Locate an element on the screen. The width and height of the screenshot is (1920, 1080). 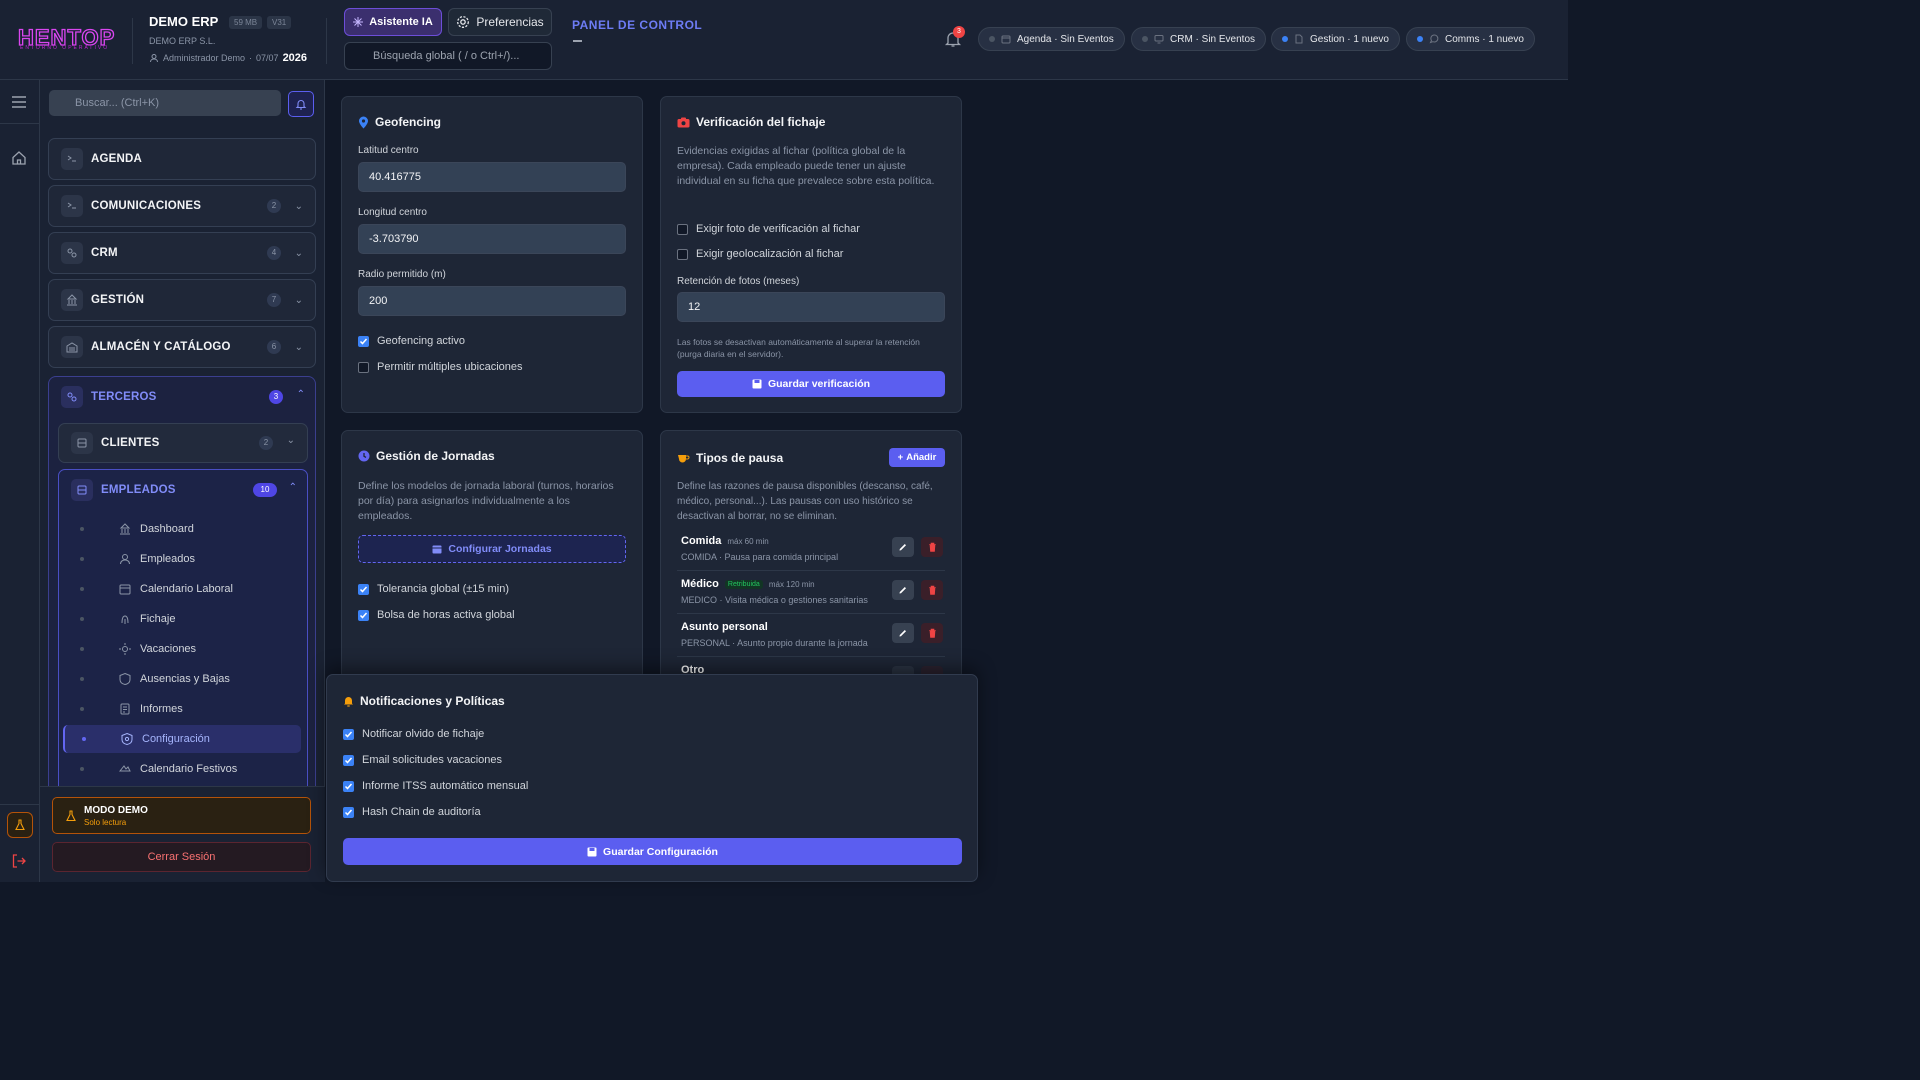
agenda-status-pill: Agenda · Sin Eventos is located at coordinates (1051, 39).